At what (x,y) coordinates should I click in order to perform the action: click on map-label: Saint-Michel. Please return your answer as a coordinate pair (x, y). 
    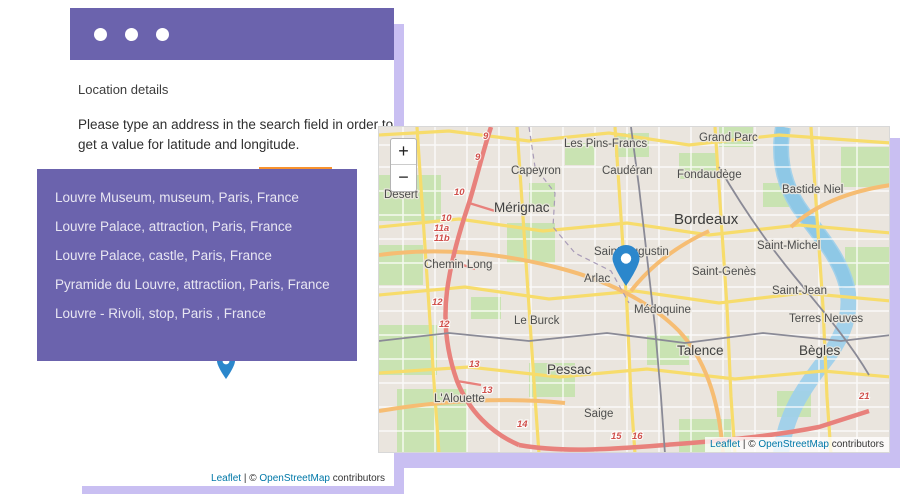
    Looking at the image, I should click on (788, 246).